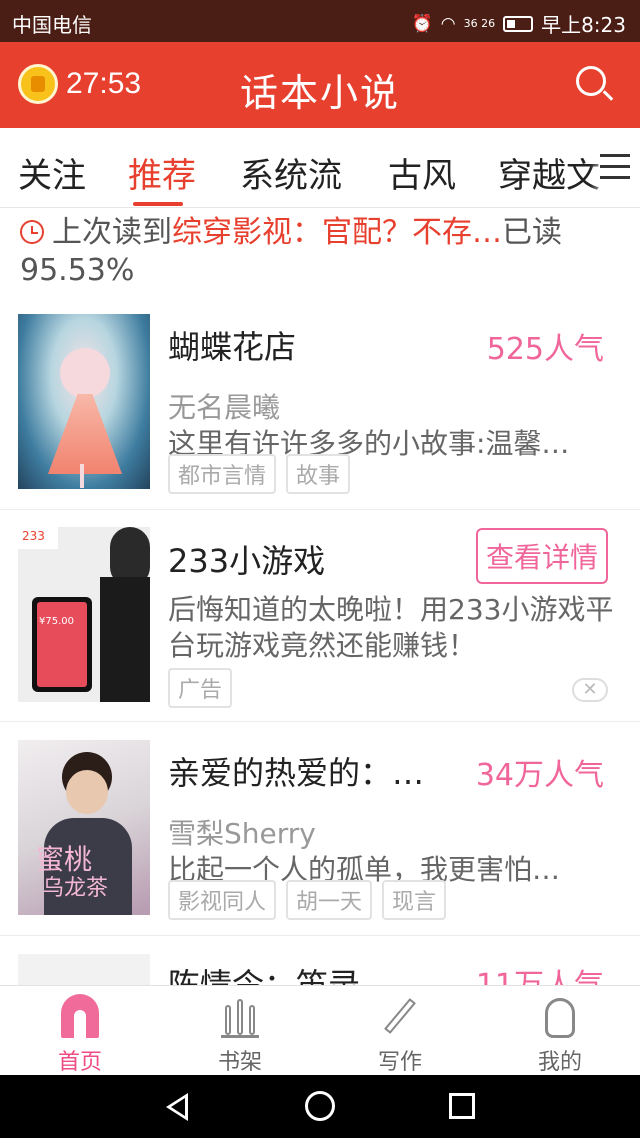  I want to click on ad-cover-logo: 233, so click(33, 536).